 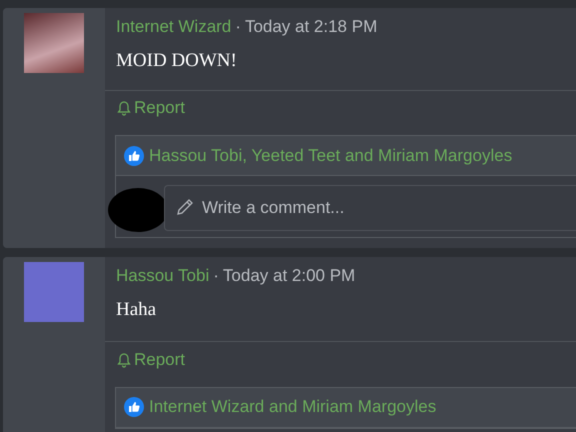 I want to click on post-message: MOID DOWN!, so click(x=177, y=61).